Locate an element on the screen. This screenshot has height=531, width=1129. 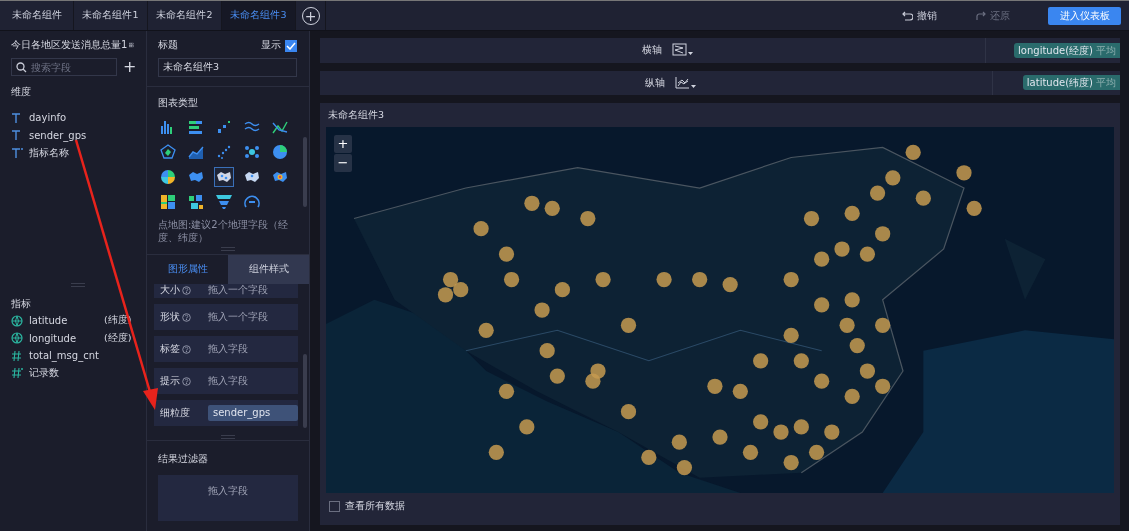
drop-slot: 细粒度 sender_gps is located at coordinates (226, 413).